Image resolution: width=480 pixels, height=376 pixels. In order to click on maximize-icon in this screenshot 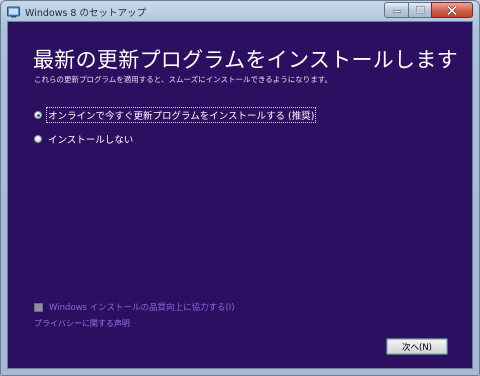, I will do `click(420, 10)`.